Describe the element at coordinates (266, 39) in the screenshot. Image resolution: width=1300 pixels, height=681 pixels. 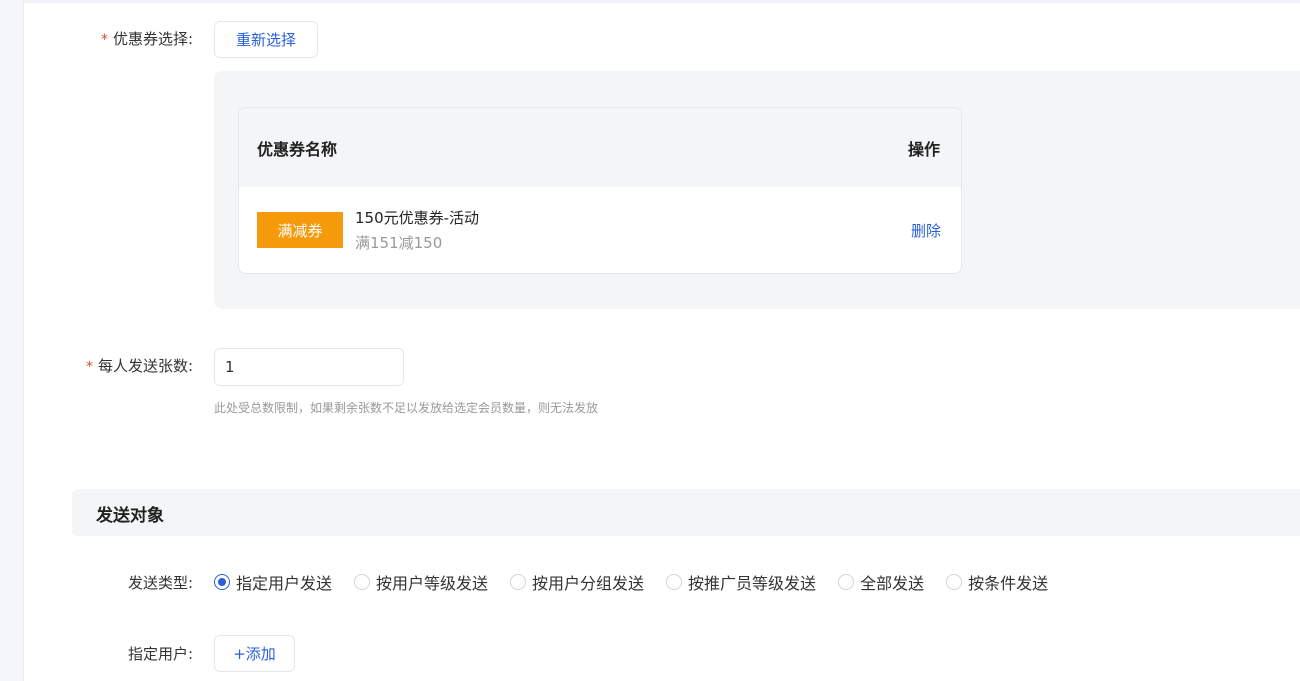
I see `reselect-button: 重新选择` at that location.